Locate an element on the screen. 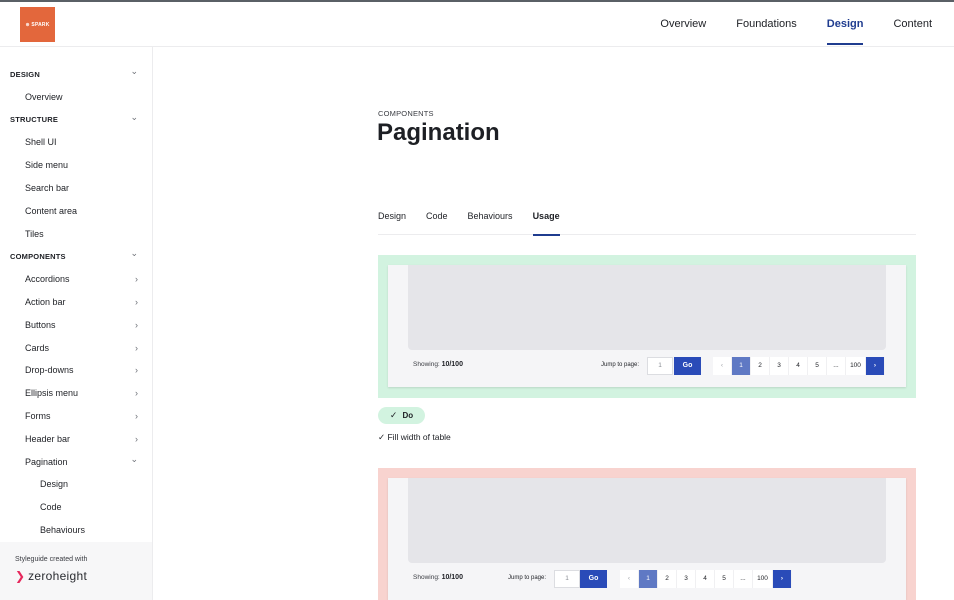 The width and height of the screenshot is (954, 600). sidebar-item-label: Accordions is located at coordinates (47, 279).